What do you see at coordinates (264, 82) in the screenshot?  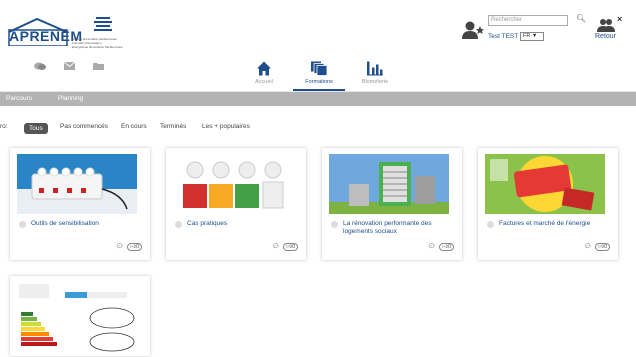 I see `nav-accueil-label: Accueil` at bounding box center [264, 82].